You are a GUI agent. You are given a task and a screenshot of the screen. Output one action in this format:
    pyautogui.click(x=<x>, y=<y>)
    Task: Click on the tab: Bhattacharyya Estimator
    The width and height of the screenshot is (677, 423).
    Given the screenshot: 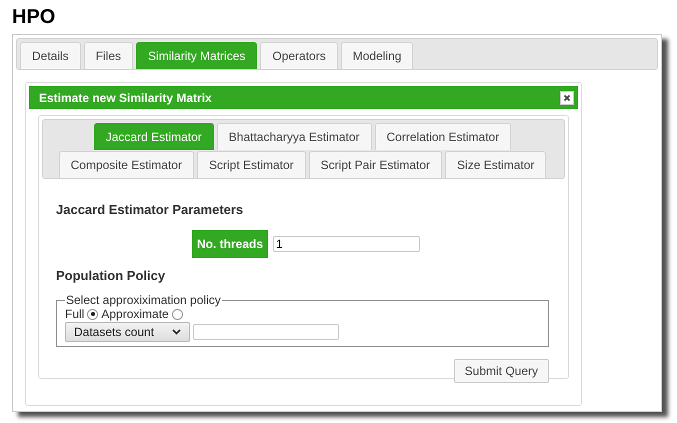 What is the action you would take?
    pyautogui.click(x=294, y=136)
    